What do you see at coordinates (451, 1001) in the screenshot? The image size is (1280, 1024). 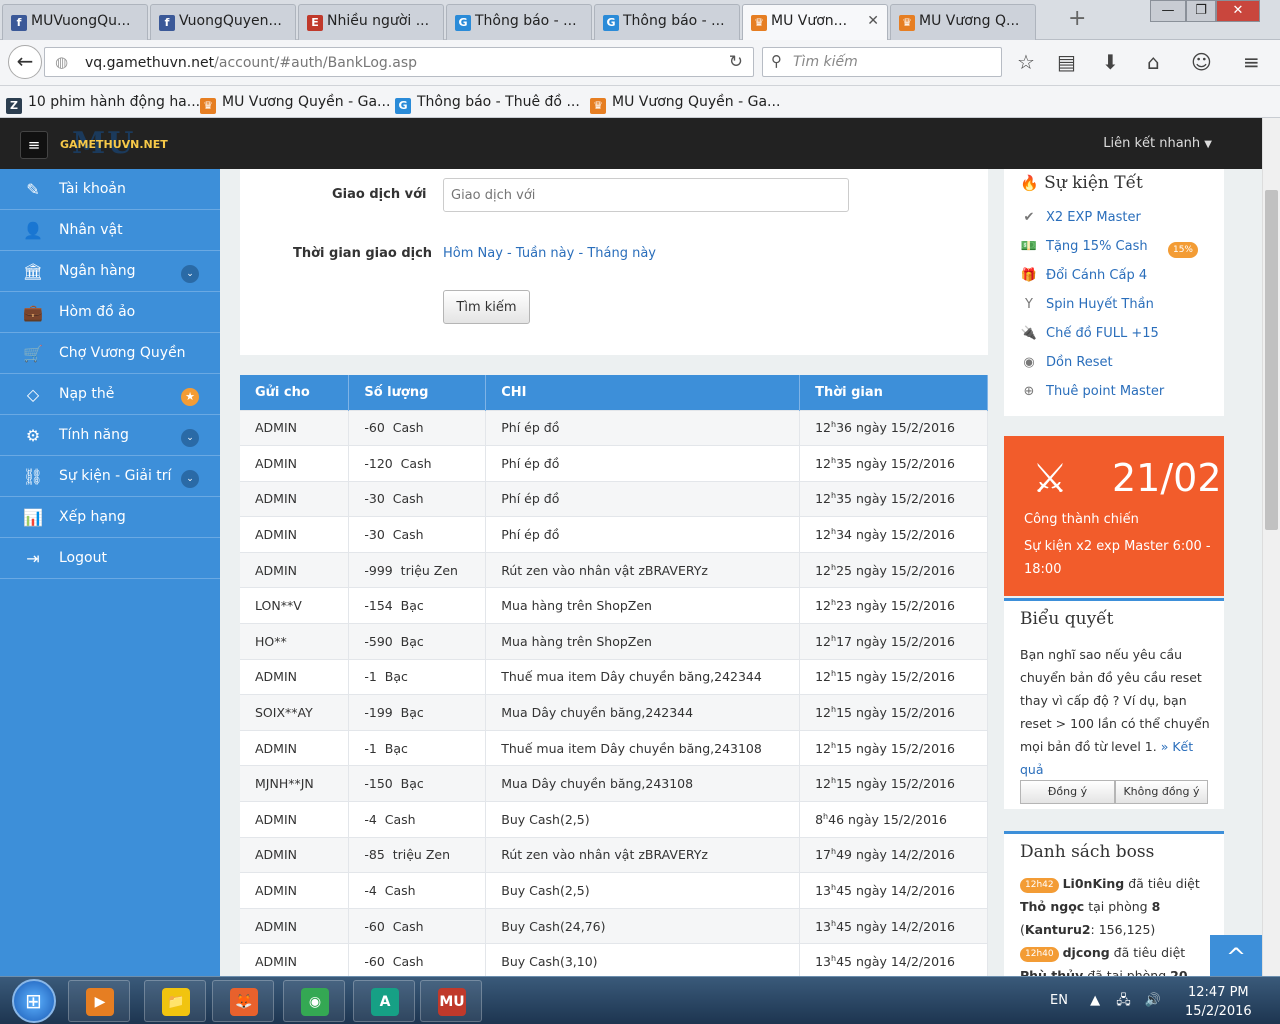 I see `taskbar-app-mu-game: MU` at bounding box center [451, 1001].